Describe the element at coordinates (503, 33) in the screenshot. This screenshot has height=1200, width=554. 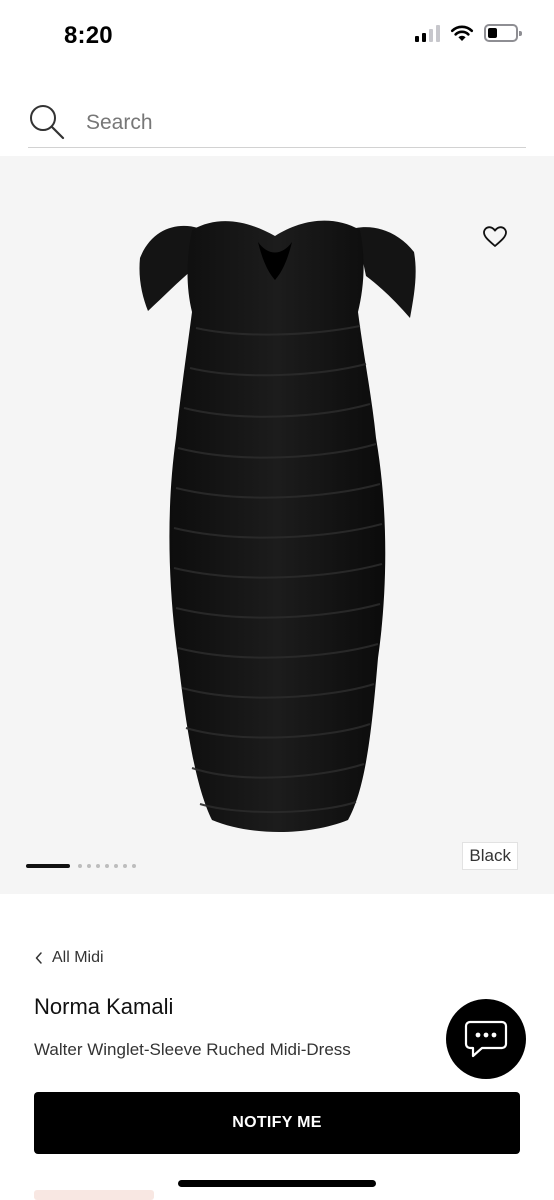
I see `battery-icon` at that location.